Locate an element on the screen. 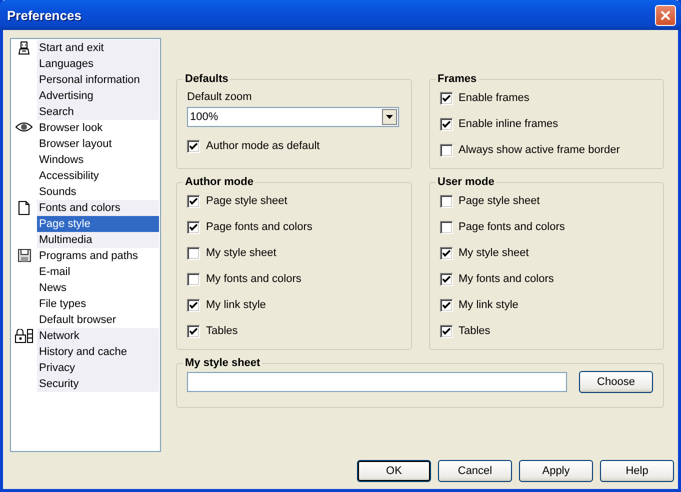 This screenshot has height=492, width=681. dialog-button: Cancel is located at coordinates (475, 471).